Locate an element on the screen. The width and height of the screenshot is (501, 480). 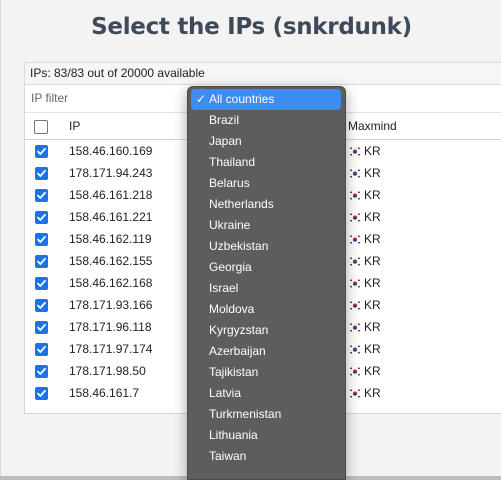
country-option: Lithuania is located at coordinates (266, 435).